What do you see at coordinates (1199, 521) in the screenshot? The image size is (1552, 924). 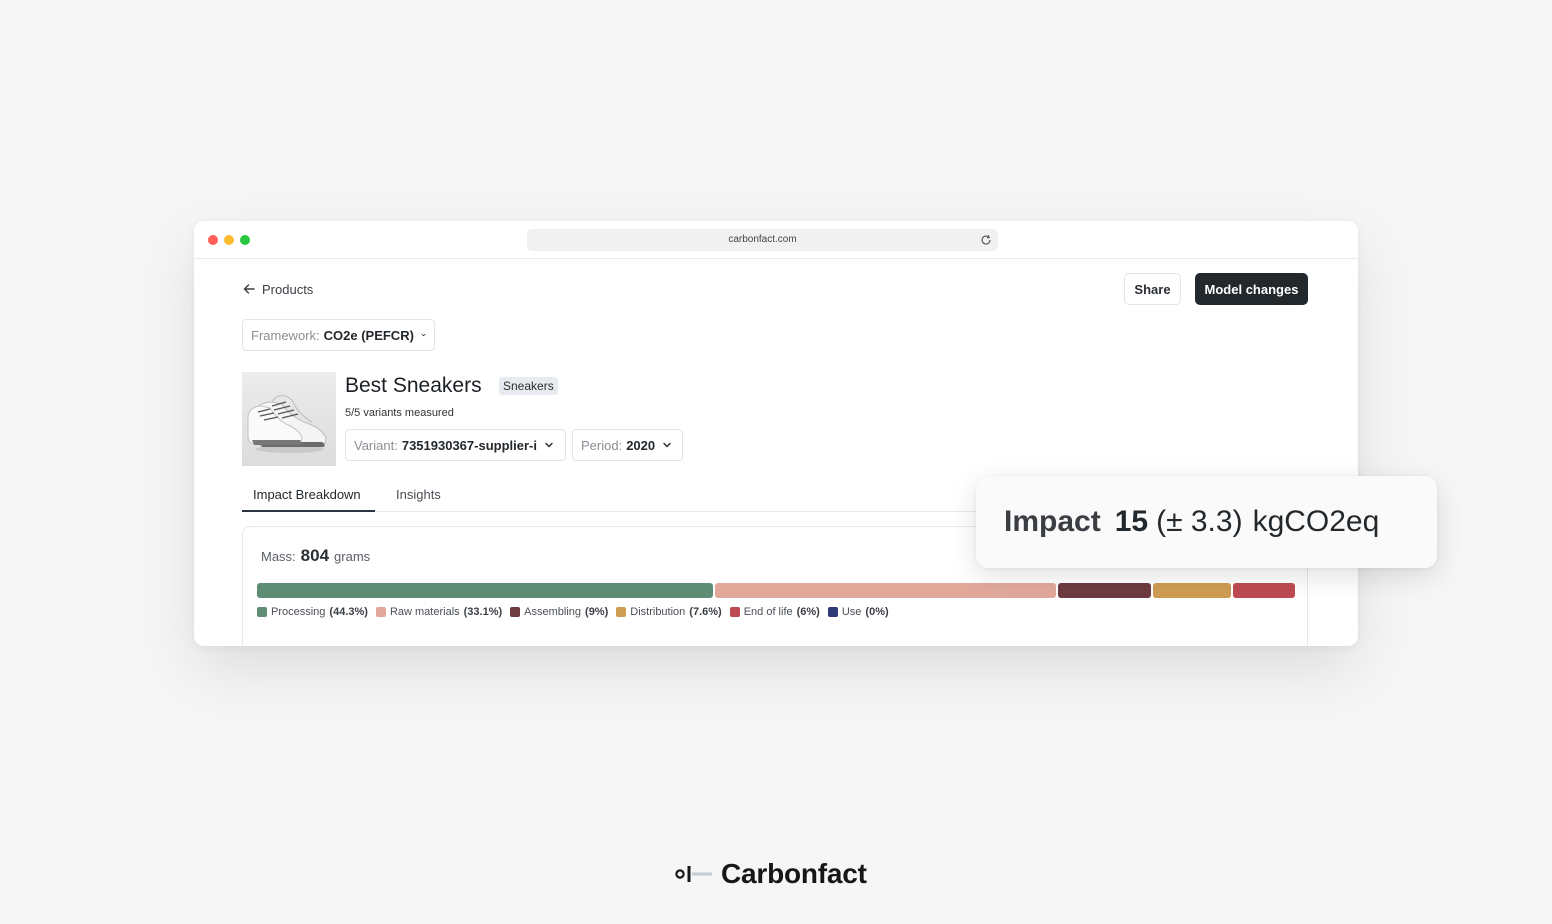 I see `impact-uncertainty: (± 3.3)` at bounding box center [1199, 521].